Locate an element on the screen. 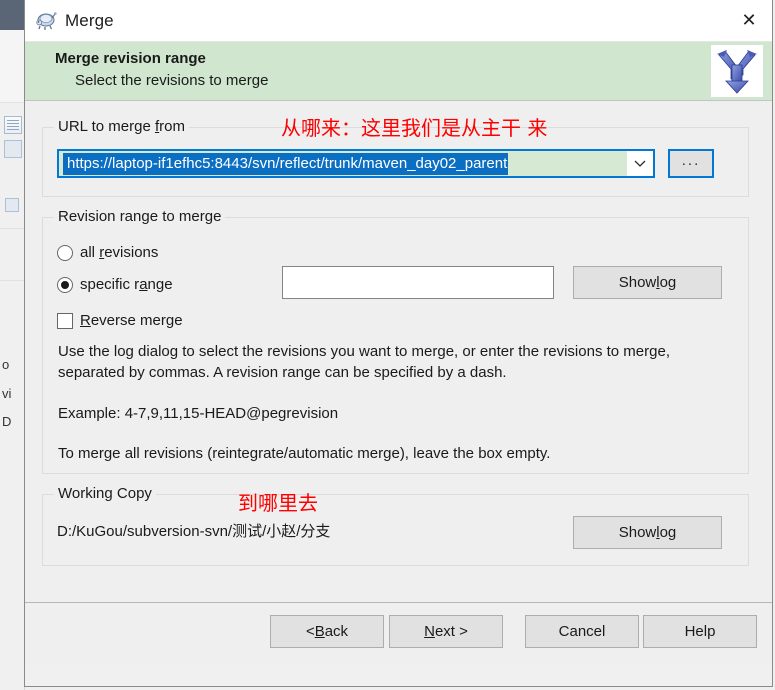 The height and width of the screenshot is (690, 775). working-copy-group-label: Working Copy is located at coordinates (105, 493).